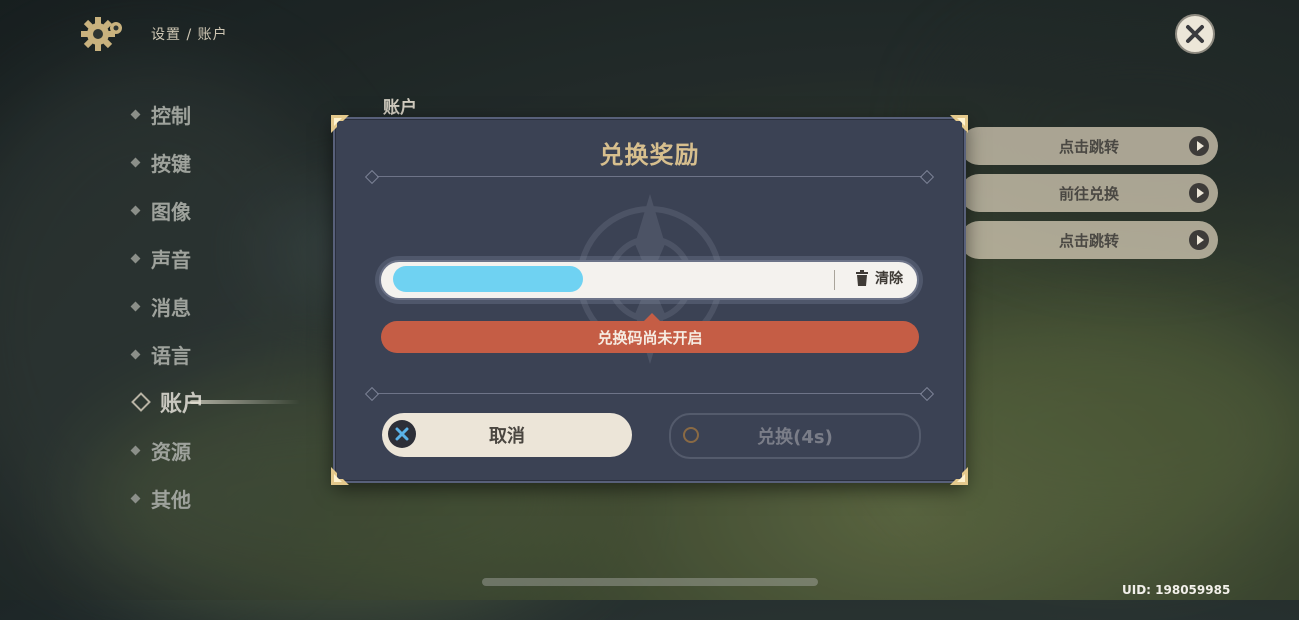 The width and height of the screenshot is (1299, 620). What do you see at coordinates (167, 114) in the screenshot?
I see `sidebar-item-controls: 控制` at bounding box center [167, 114].